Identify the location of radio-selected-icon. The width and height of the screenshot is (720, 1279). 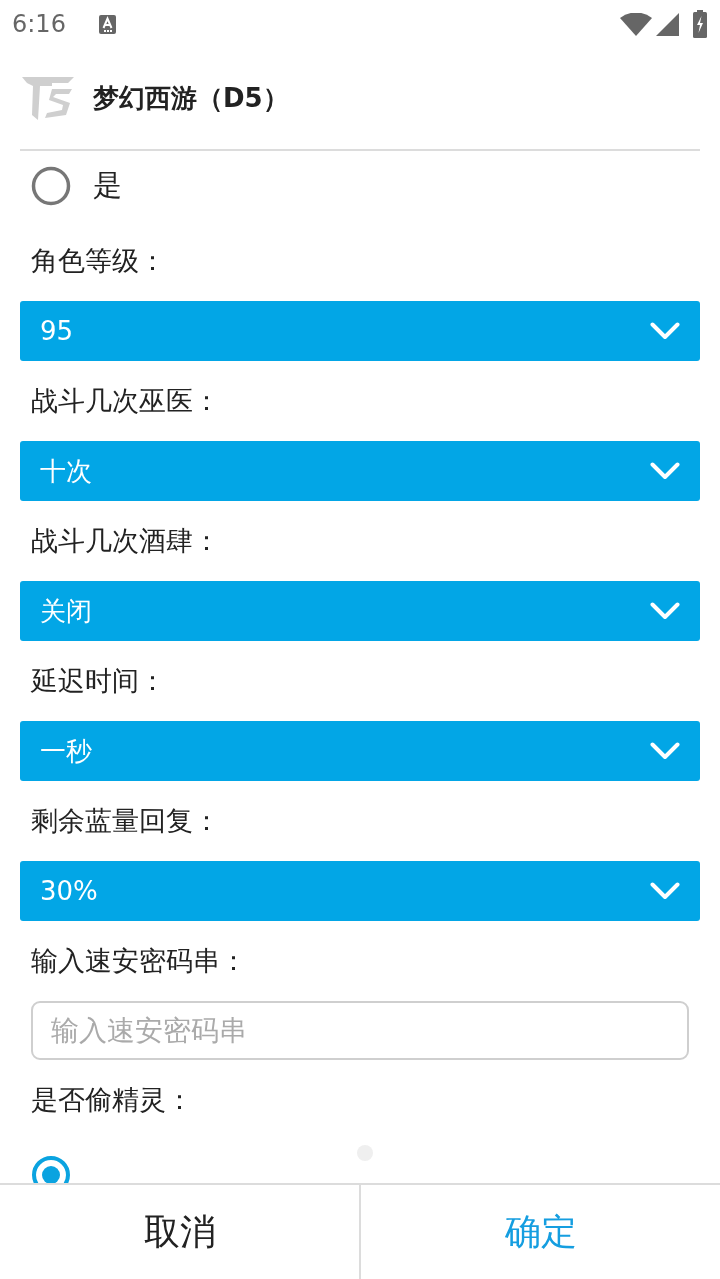
(51, 1169).